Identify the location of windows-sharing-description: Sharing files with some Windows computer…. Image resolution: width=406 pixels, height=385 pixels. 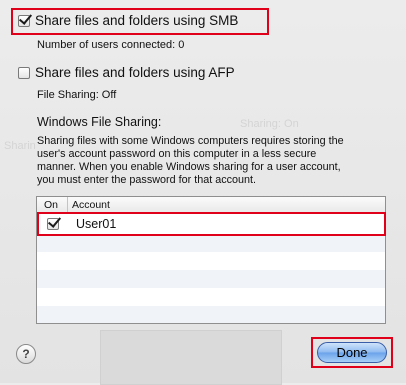
(217, 161).